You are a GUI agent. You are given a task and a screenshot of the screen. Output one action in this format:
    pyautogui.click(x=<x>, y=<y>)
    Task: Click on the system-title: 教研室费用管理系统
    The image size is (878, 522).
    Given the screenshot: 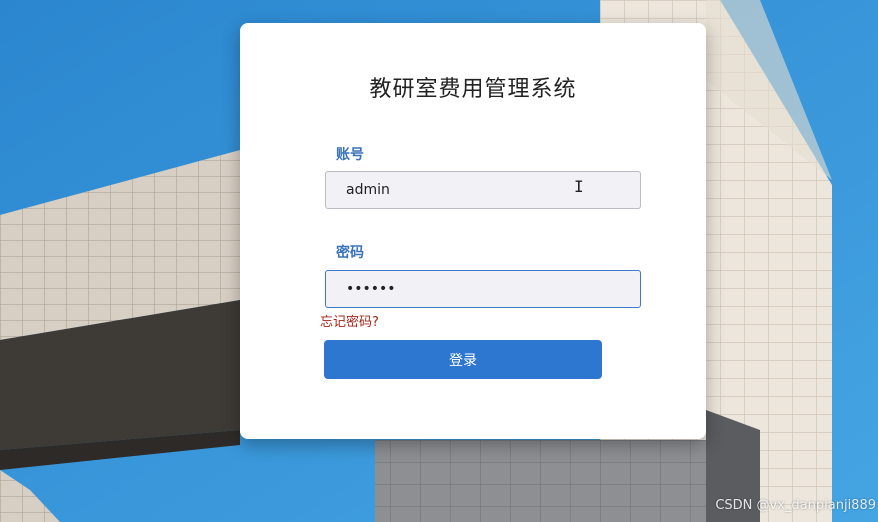 What is the action you would take?
    pyautogui.click(x=473, y=89)
    